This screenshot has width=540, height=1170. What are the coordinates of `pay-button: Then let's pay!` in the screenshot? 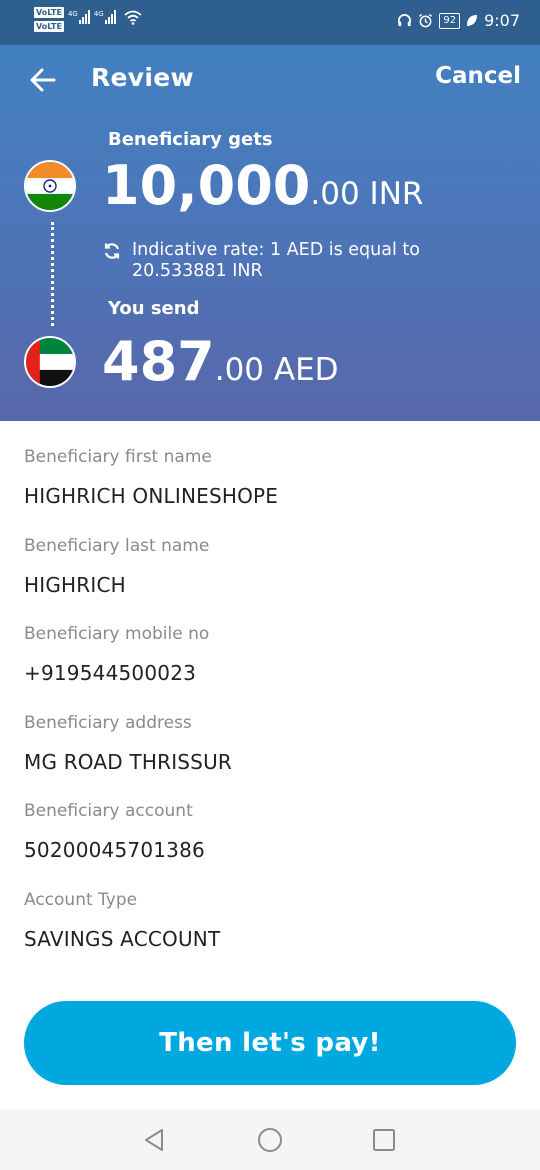 It's located at (270, 1043).